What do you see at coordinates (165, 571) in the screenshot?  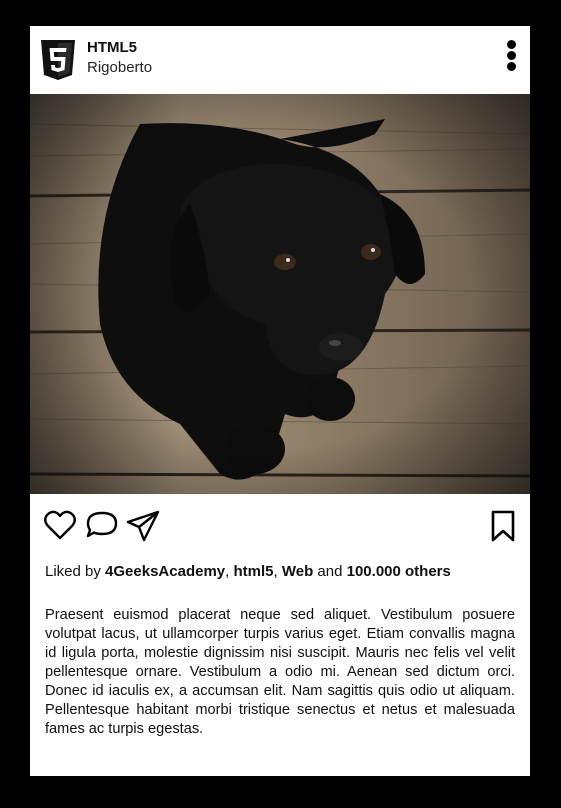 I see `liked-by-user: 4GeeksAcademy` at bounding box center [165, 571].